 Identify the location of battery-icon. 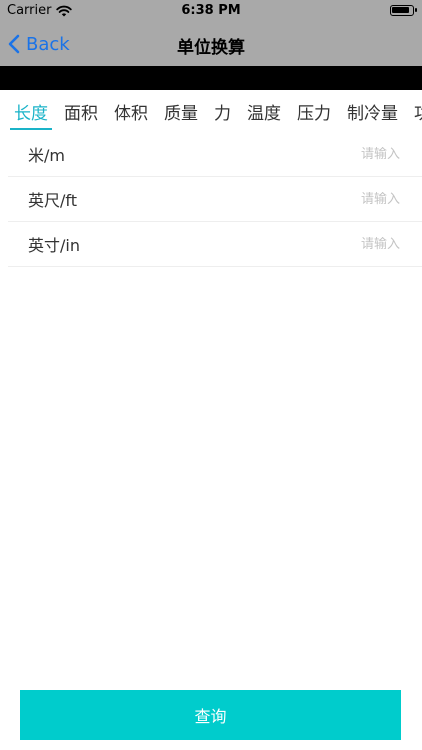
(403, 10).